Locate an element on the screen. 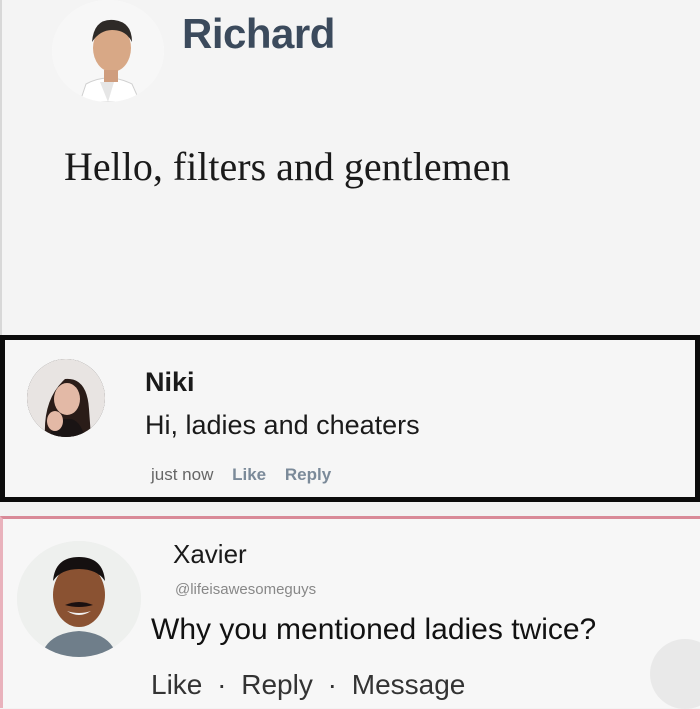  message-button: Message is located at coordinates (409, 684).